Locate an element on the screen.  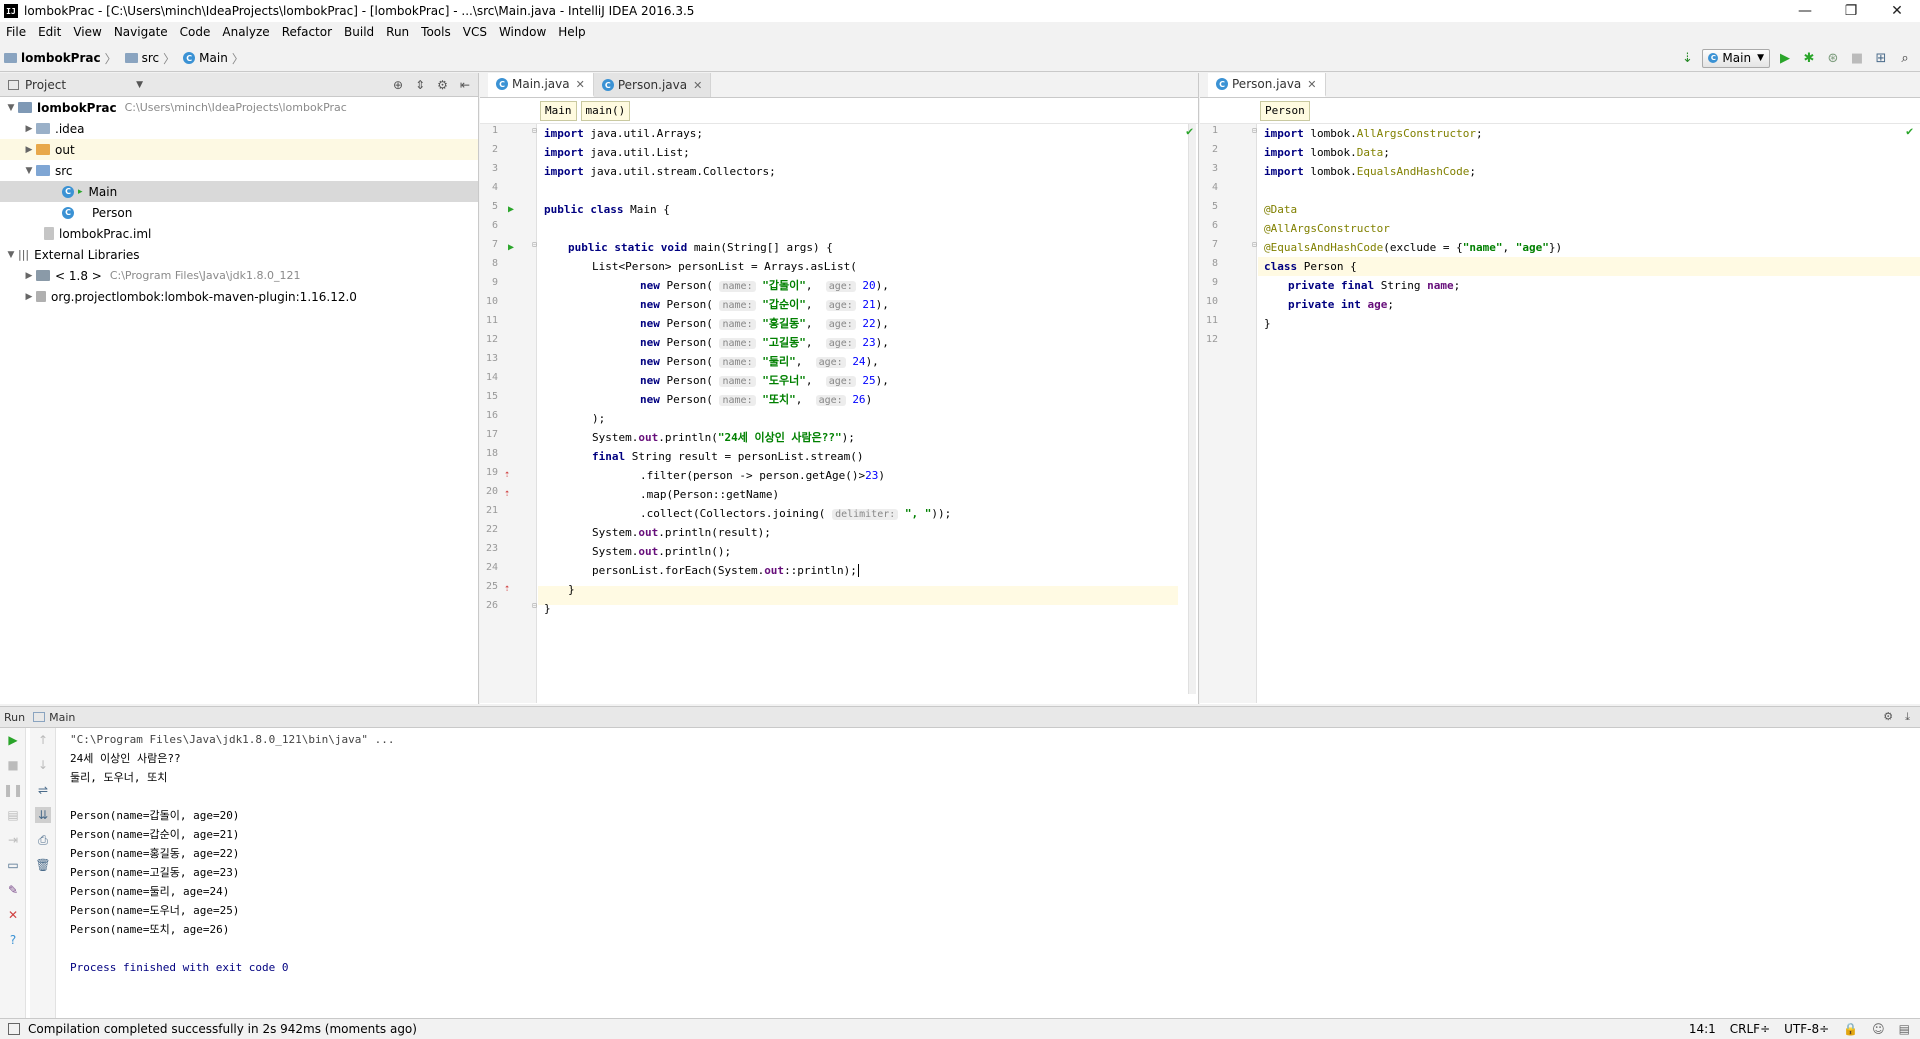
line-number: 15 is located at coordinates (491, 396).